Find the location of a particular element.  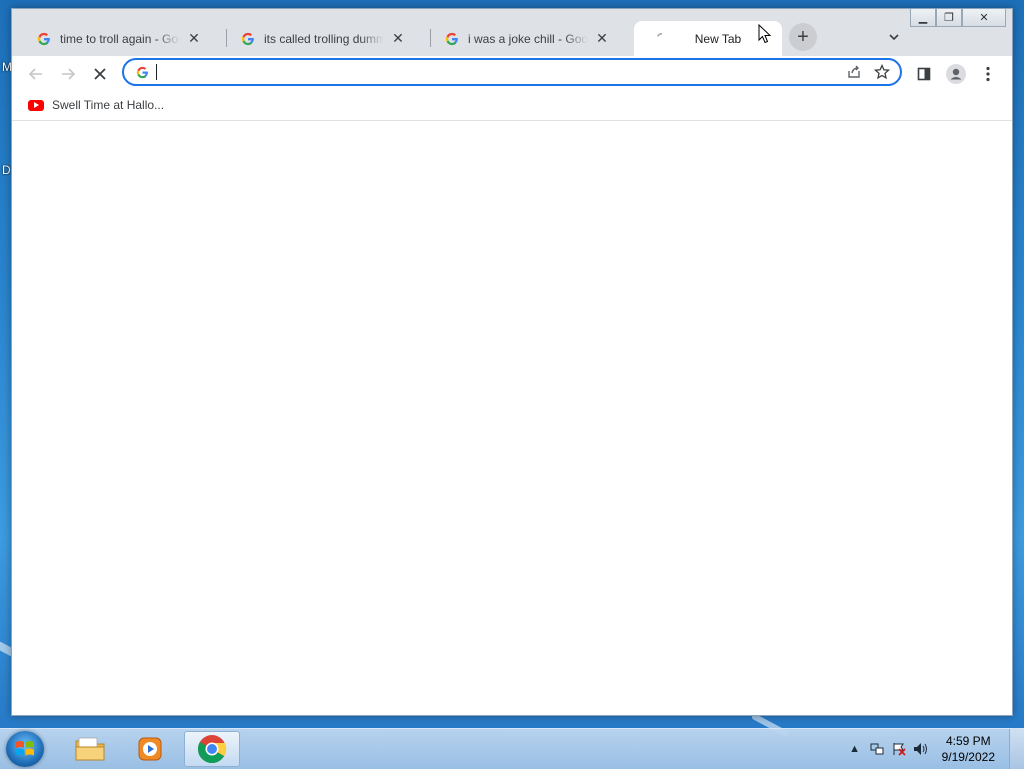

star-icon is located at coordinates (882, 72).